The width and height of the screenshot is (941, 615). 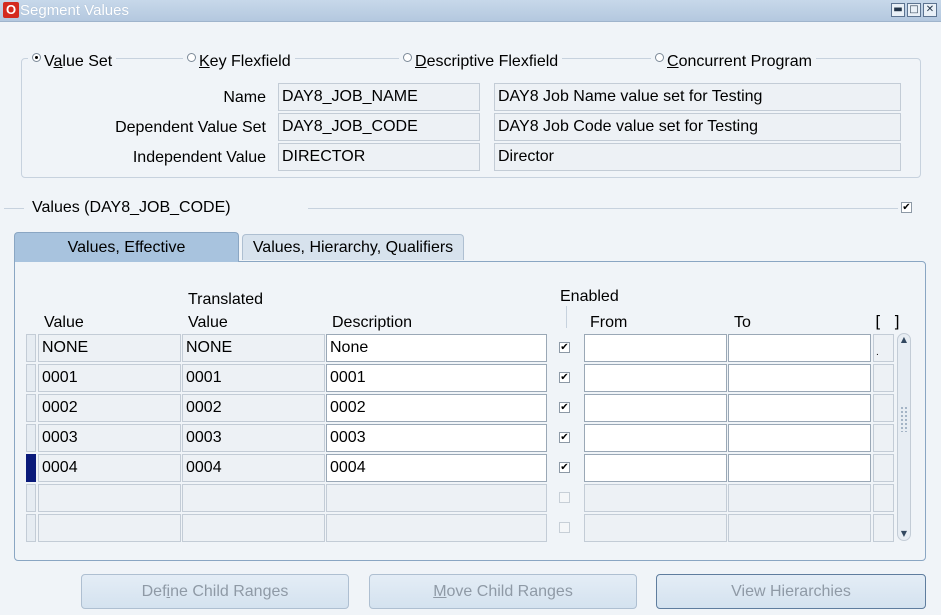 I want to click on value-cell: 0004, so click(x=109, y=468).